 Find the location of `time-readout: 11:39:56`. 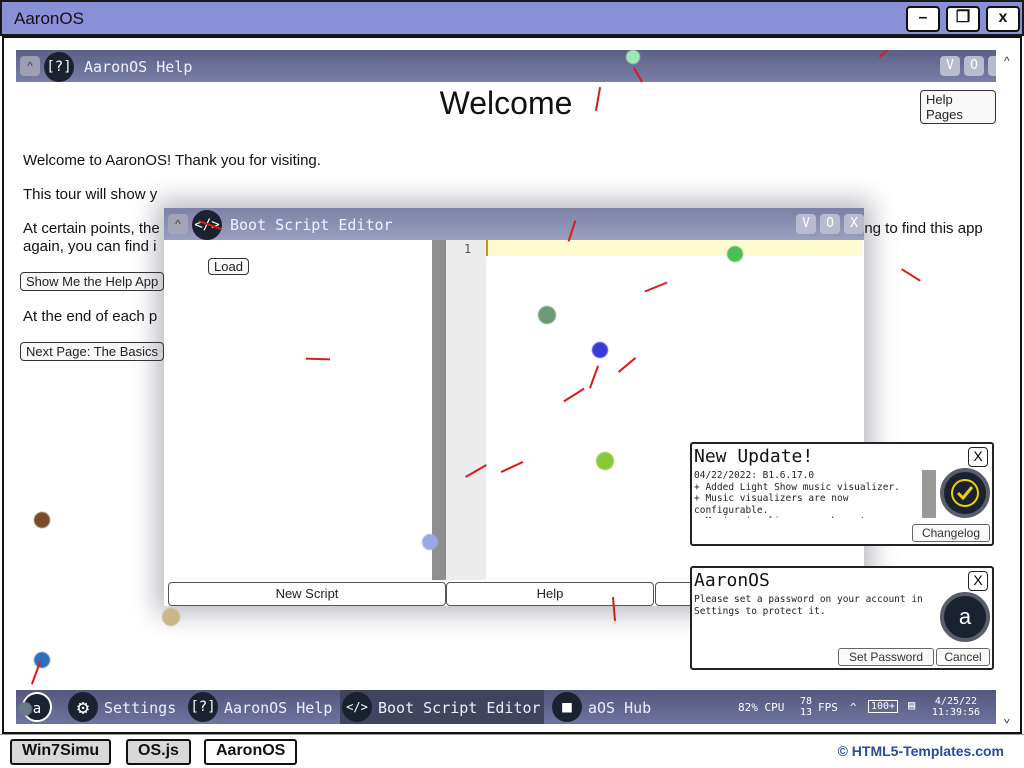

time-readout: 11:39:56 is located at coordinates (956, 712).